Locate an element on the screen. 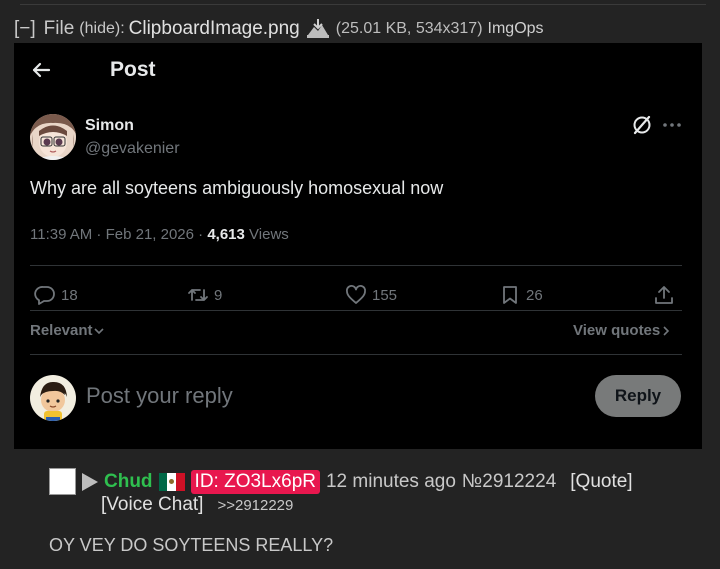  collapse-toggle: [−] is located at coordinates (25, 29).